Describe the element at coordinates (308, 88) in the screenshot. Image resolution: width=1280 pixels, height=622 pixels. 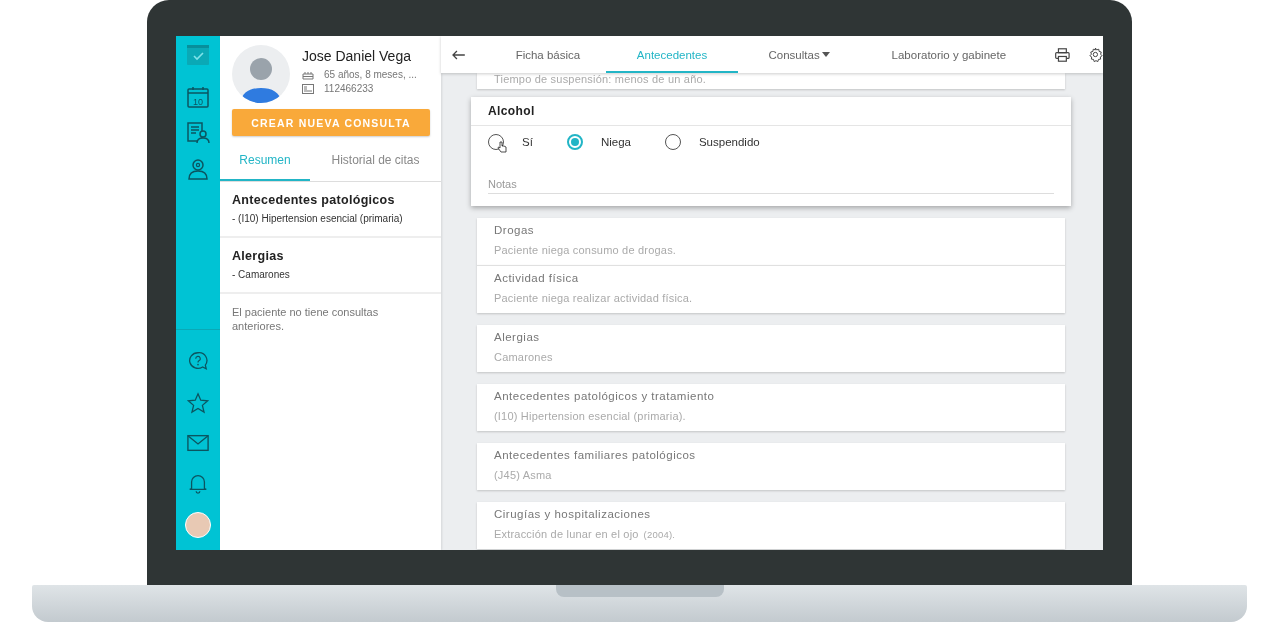
I see `id-card-icon` at that location.